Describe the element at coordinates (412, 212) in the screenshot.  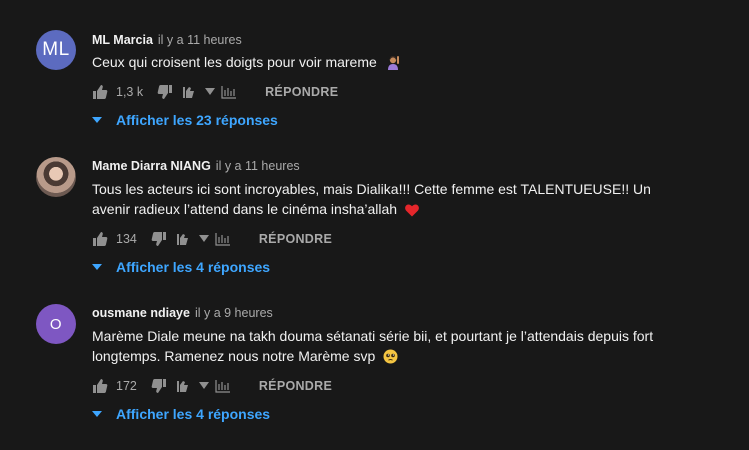
I see `red-heart-icon` at that location.